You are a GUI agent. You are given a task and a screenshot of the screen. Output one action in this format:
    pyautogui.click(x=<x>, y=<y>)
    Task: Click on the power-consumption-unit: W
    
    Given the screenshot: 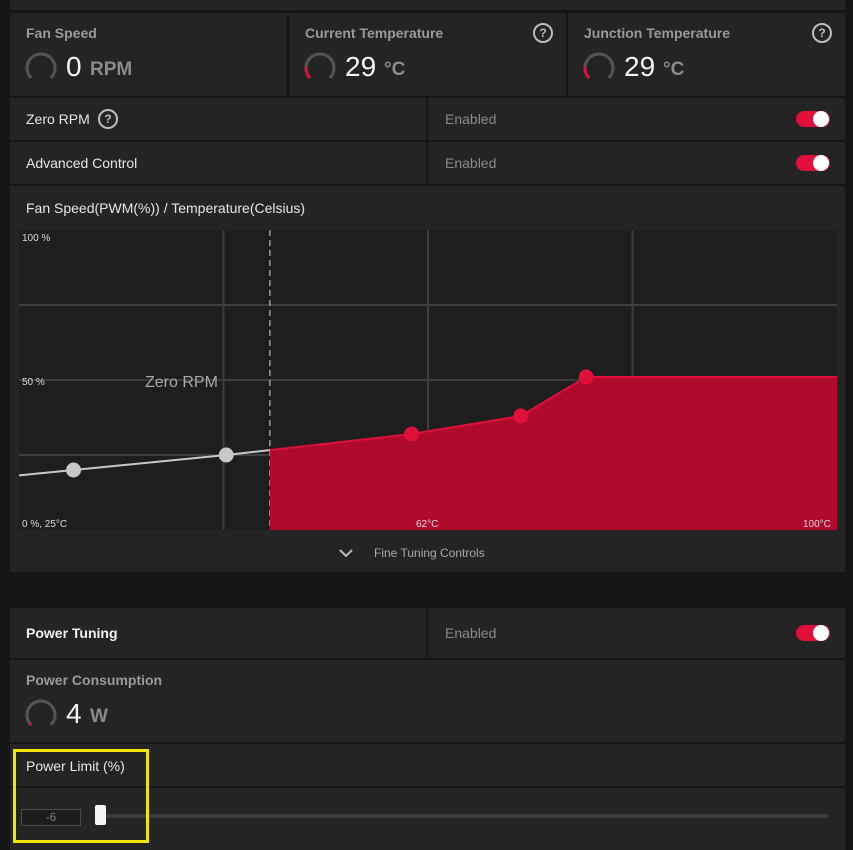 What is the action you would take?
    pyautogui.click(x=99, y=716)
    